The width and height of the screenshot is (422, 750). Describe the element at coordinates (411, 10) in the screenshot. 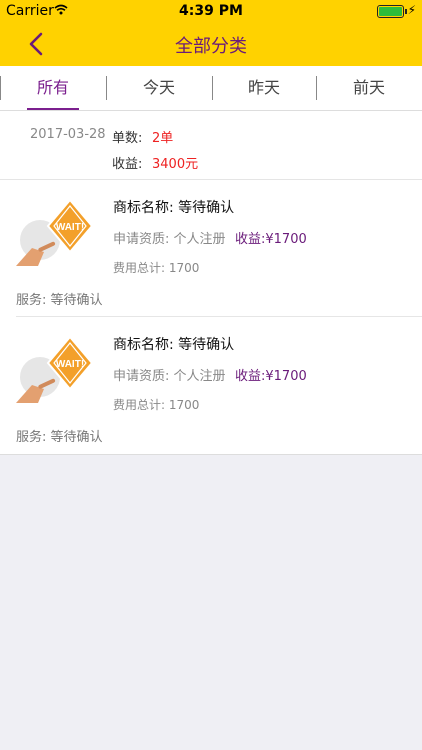

I see `charging-icon: ⚡` at that location.